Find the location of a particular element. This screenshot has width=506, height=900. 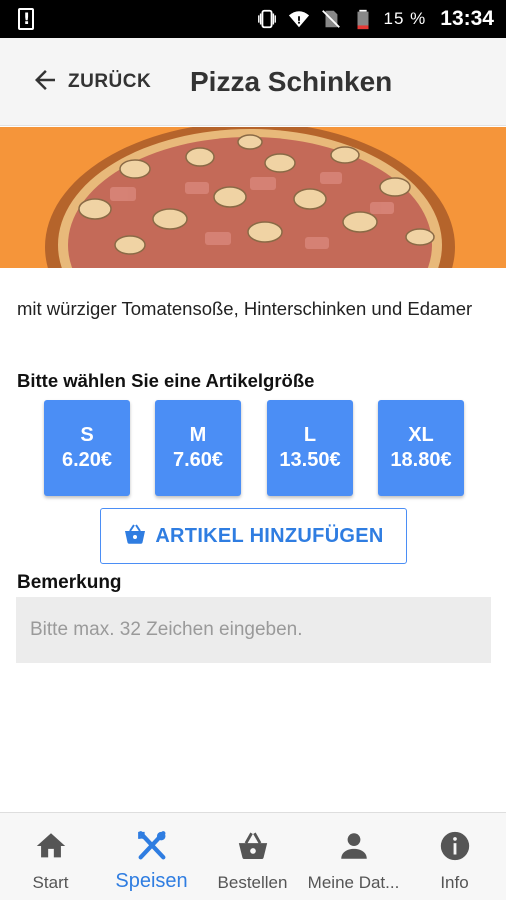

size-label: S is located at coordinates (87, 435).